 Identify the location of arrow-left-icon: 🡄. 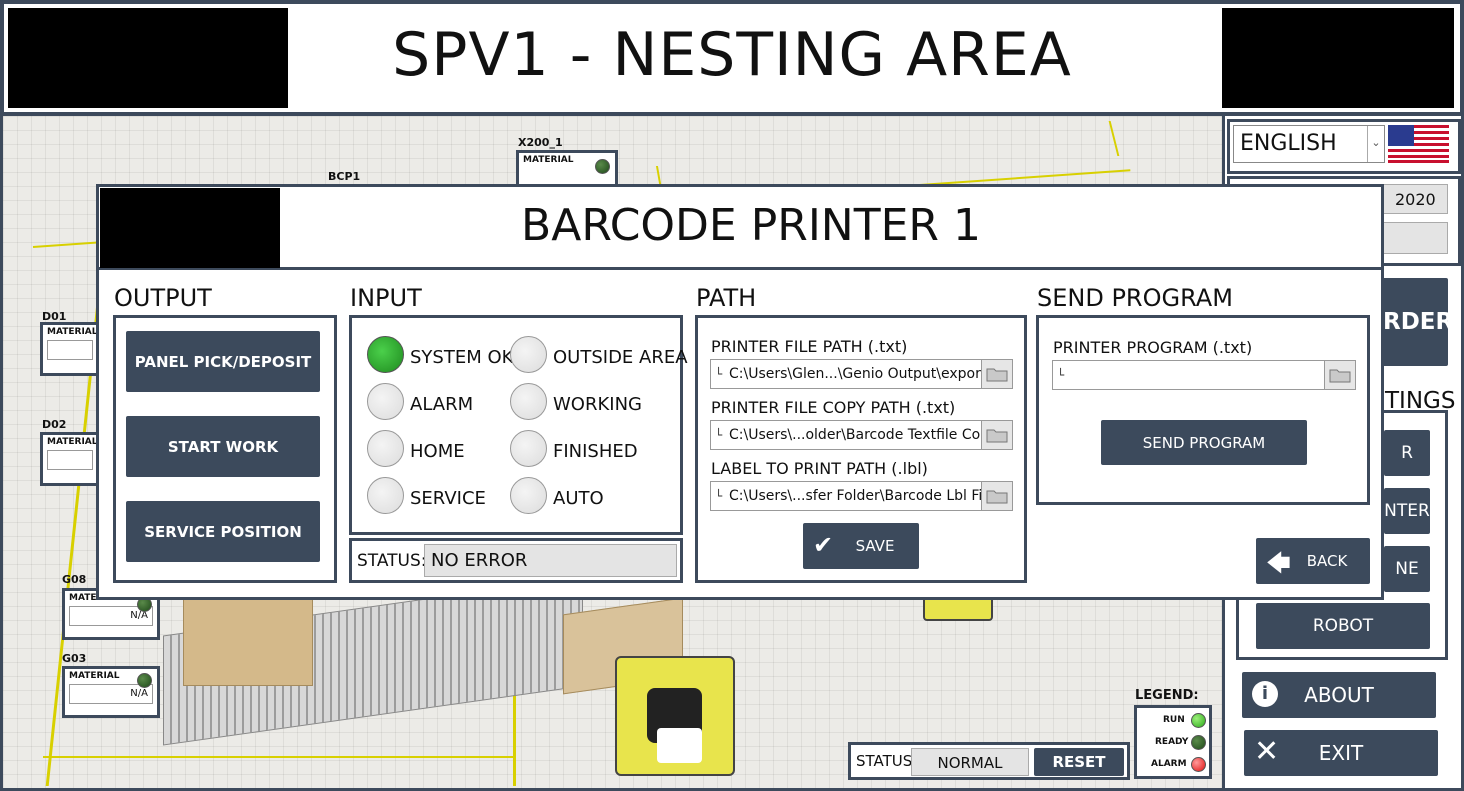
(1278, 563).